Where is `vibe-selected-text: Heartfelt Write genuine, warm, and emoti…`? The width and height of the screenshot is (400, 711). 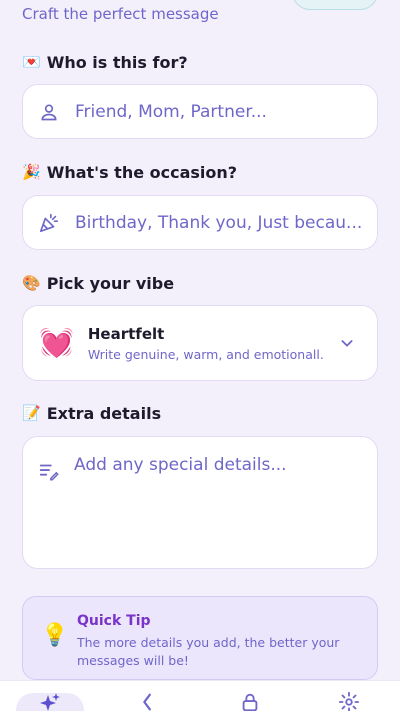 vibe-selected-text: Heartfelt Write genuine, warm, and emoti… is located at coordinates (206, 343).